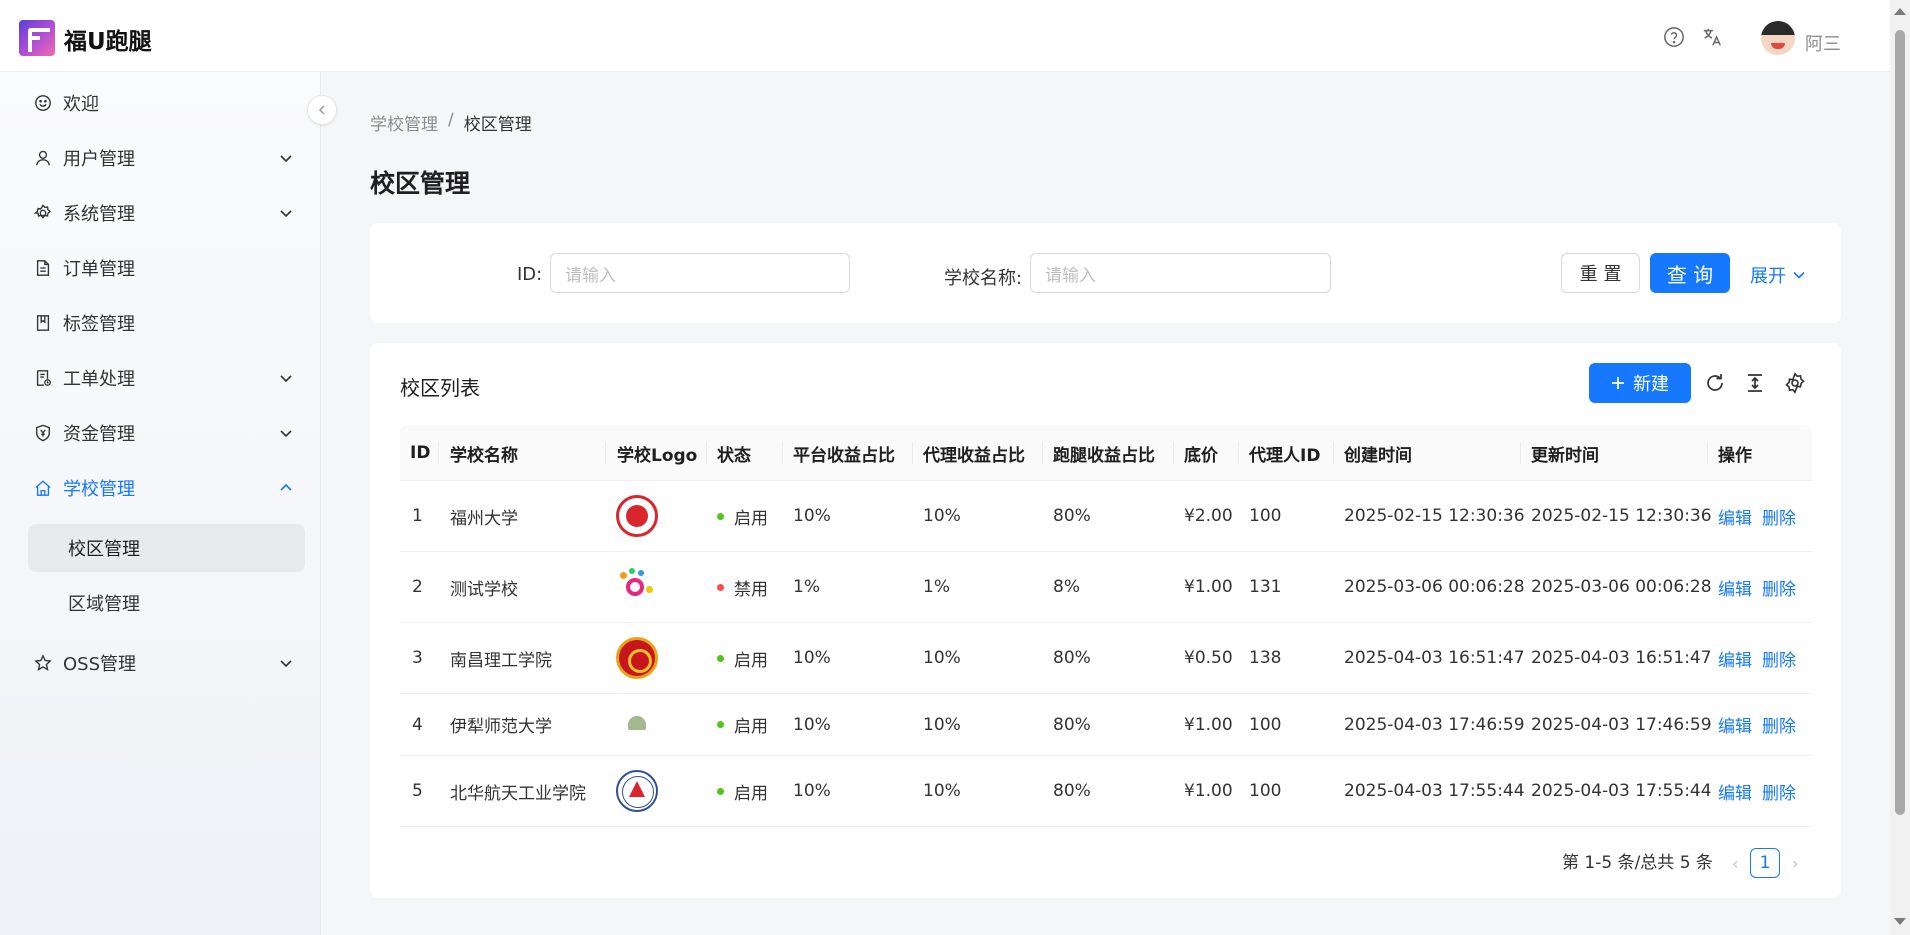 The image size is (1910, 935). What do you see at coordinates (936, 587) in the screenshot?
I see `cell-agent-share: 1%` at bounding box center [936, 587].